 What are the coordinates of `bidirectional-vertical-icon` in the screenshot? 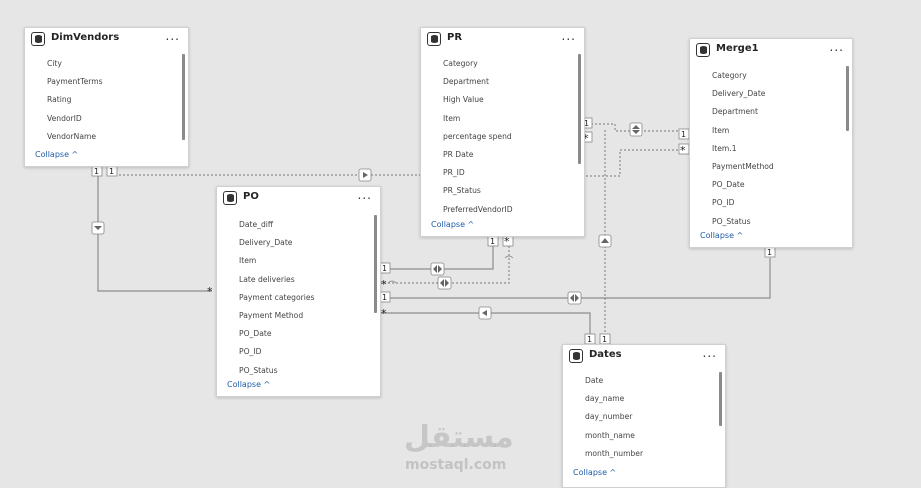 It's located at (636, 129).